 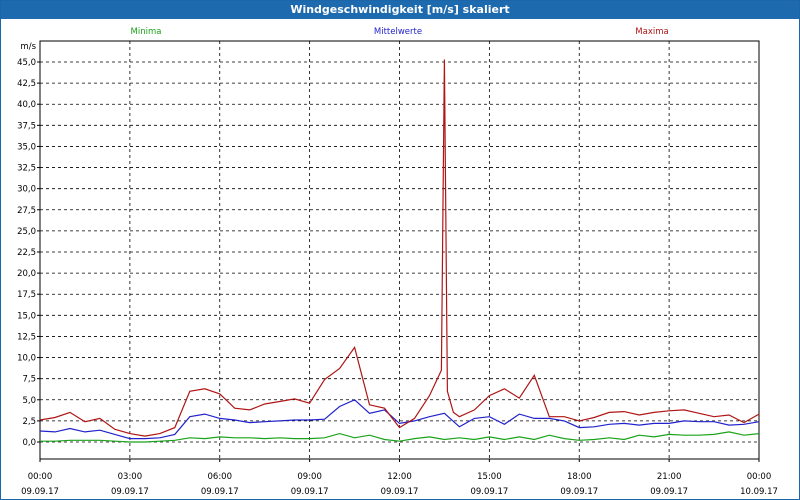 What do you see at coordinates (26, 359) in the screenshot?
I see `y-tick-label: 10,0` at bounding box center [26, 359].